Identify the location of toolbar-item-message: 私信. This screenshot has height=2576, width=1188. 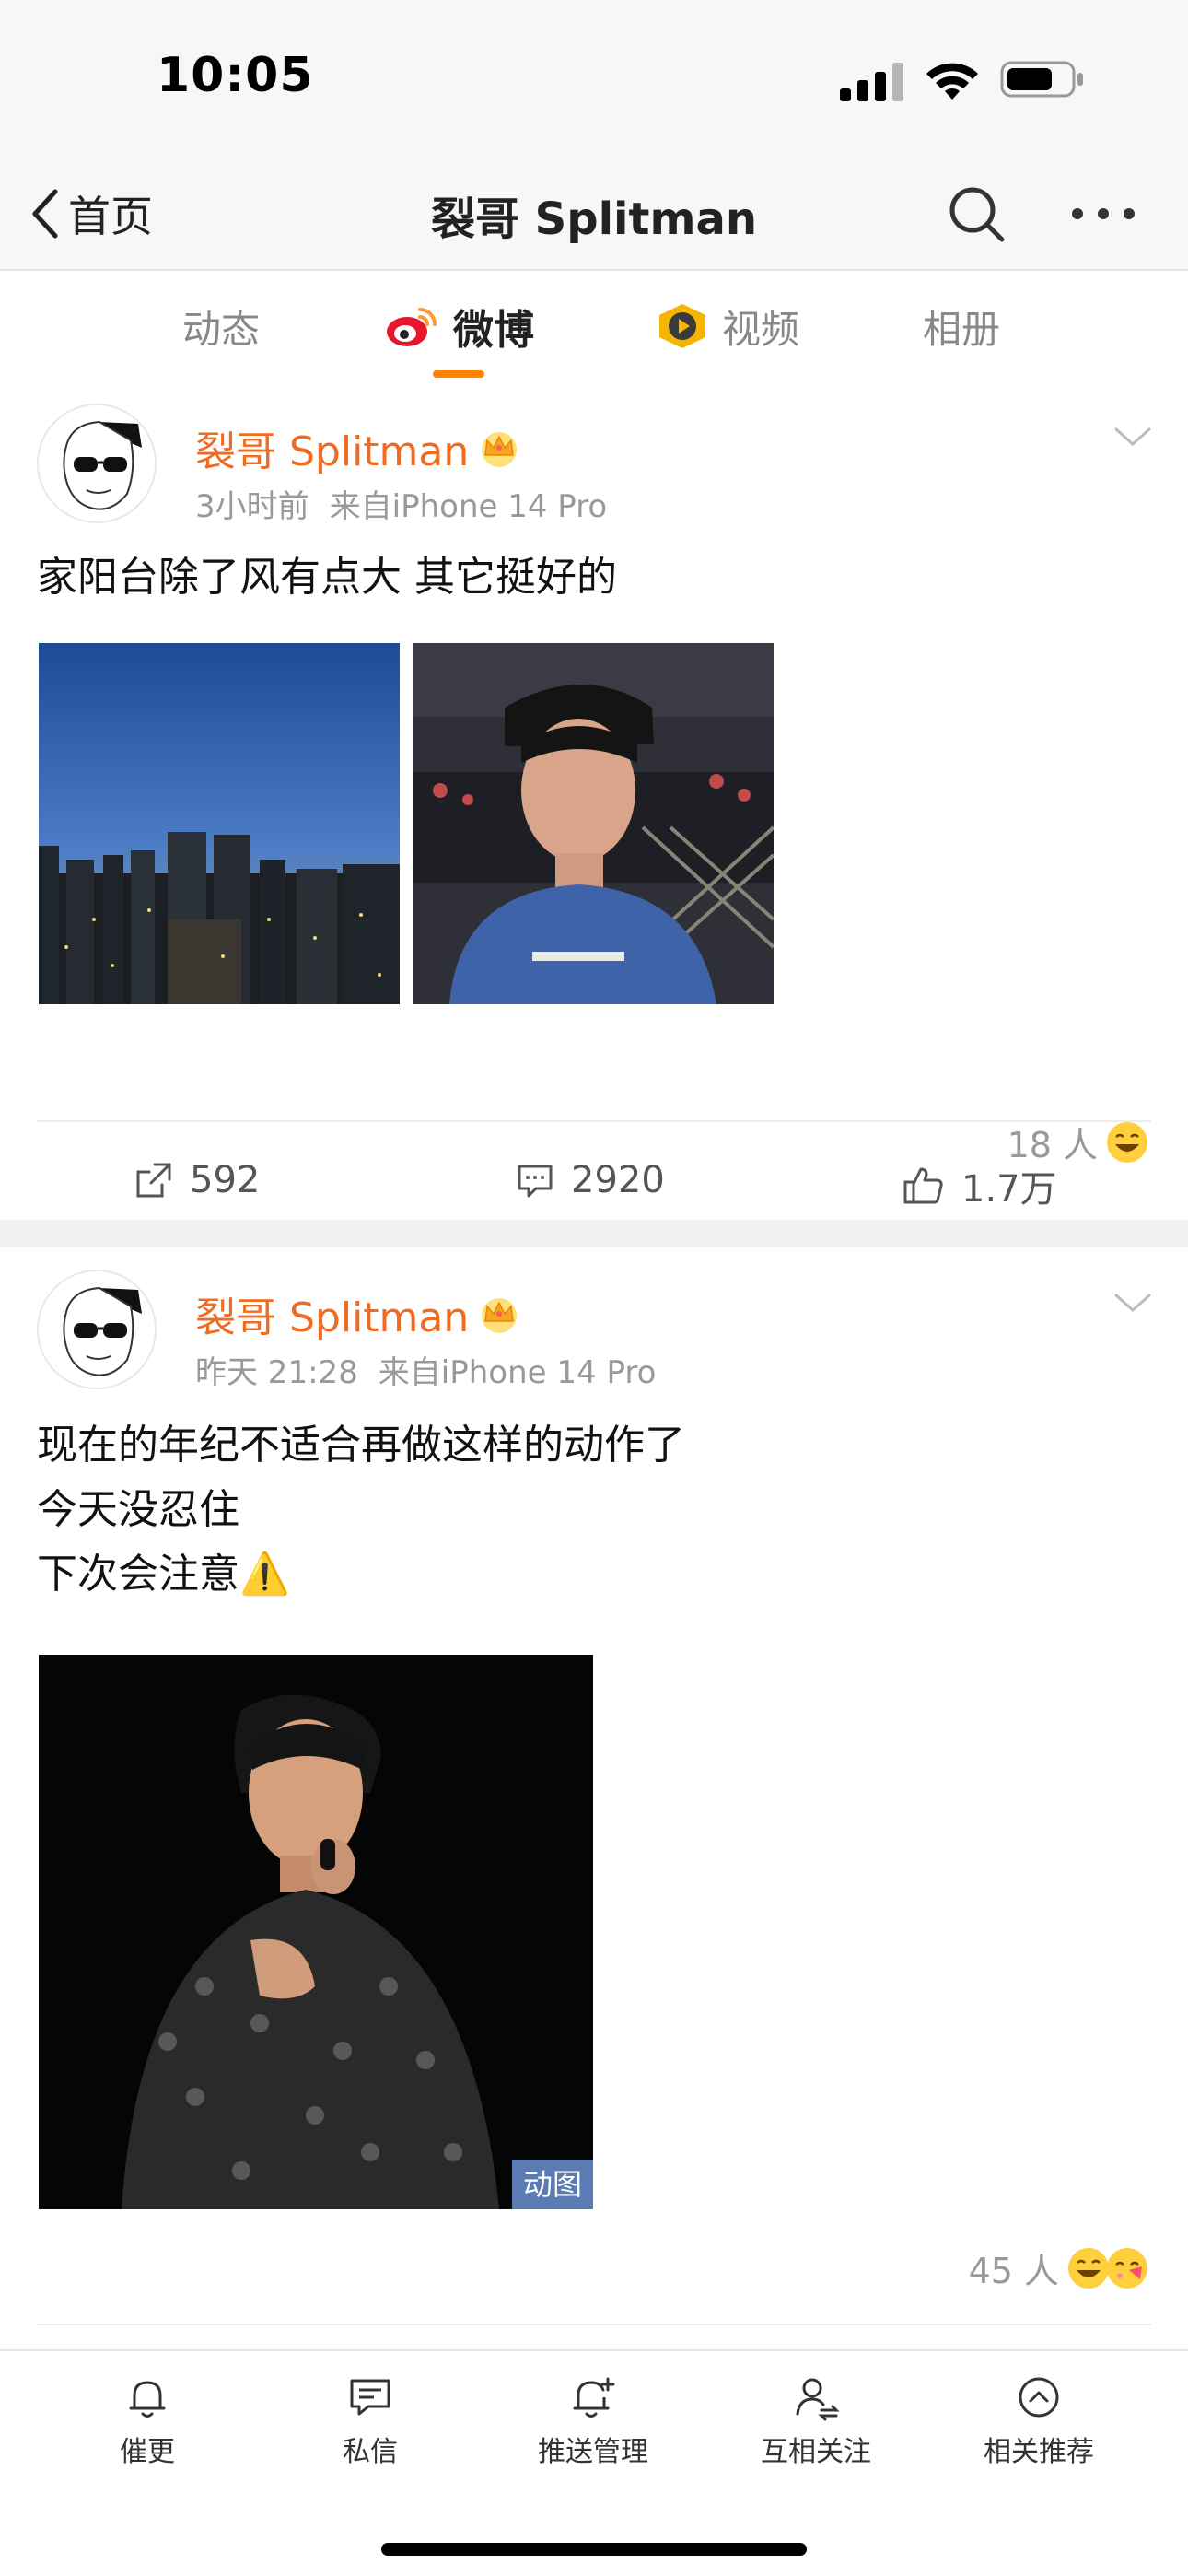
(370, 2421).